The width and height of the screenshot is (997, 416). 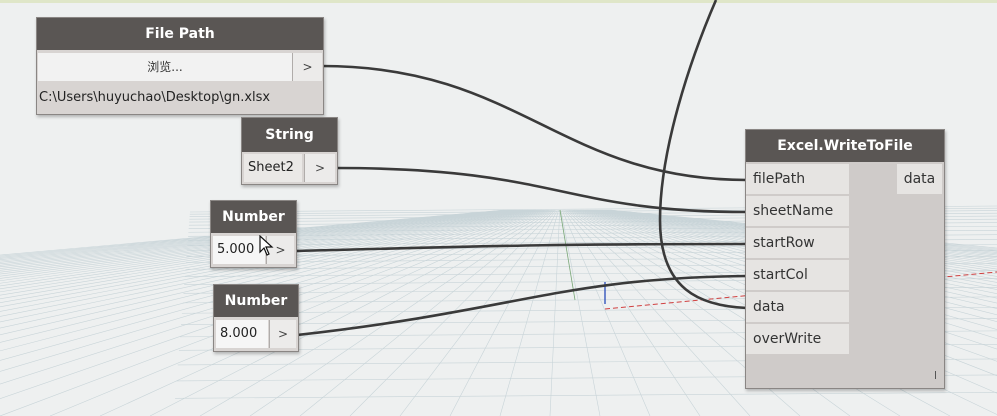 I want to click on node-title: String, so click(x=289, y=135).